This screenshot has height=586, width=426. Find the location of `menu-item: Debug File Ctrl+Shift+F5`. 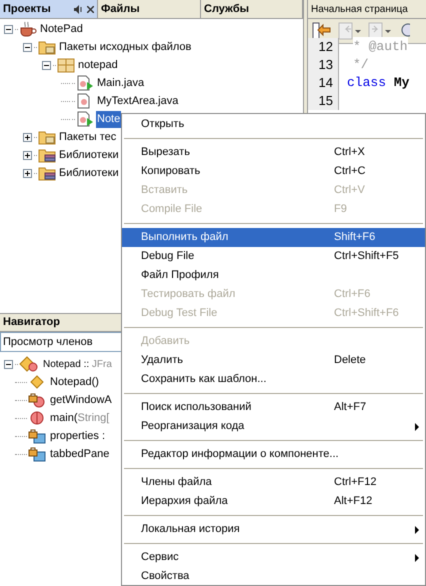

menu-item: Debug File Ctrl+Shift+F5 is located at coordinates (273, 256).